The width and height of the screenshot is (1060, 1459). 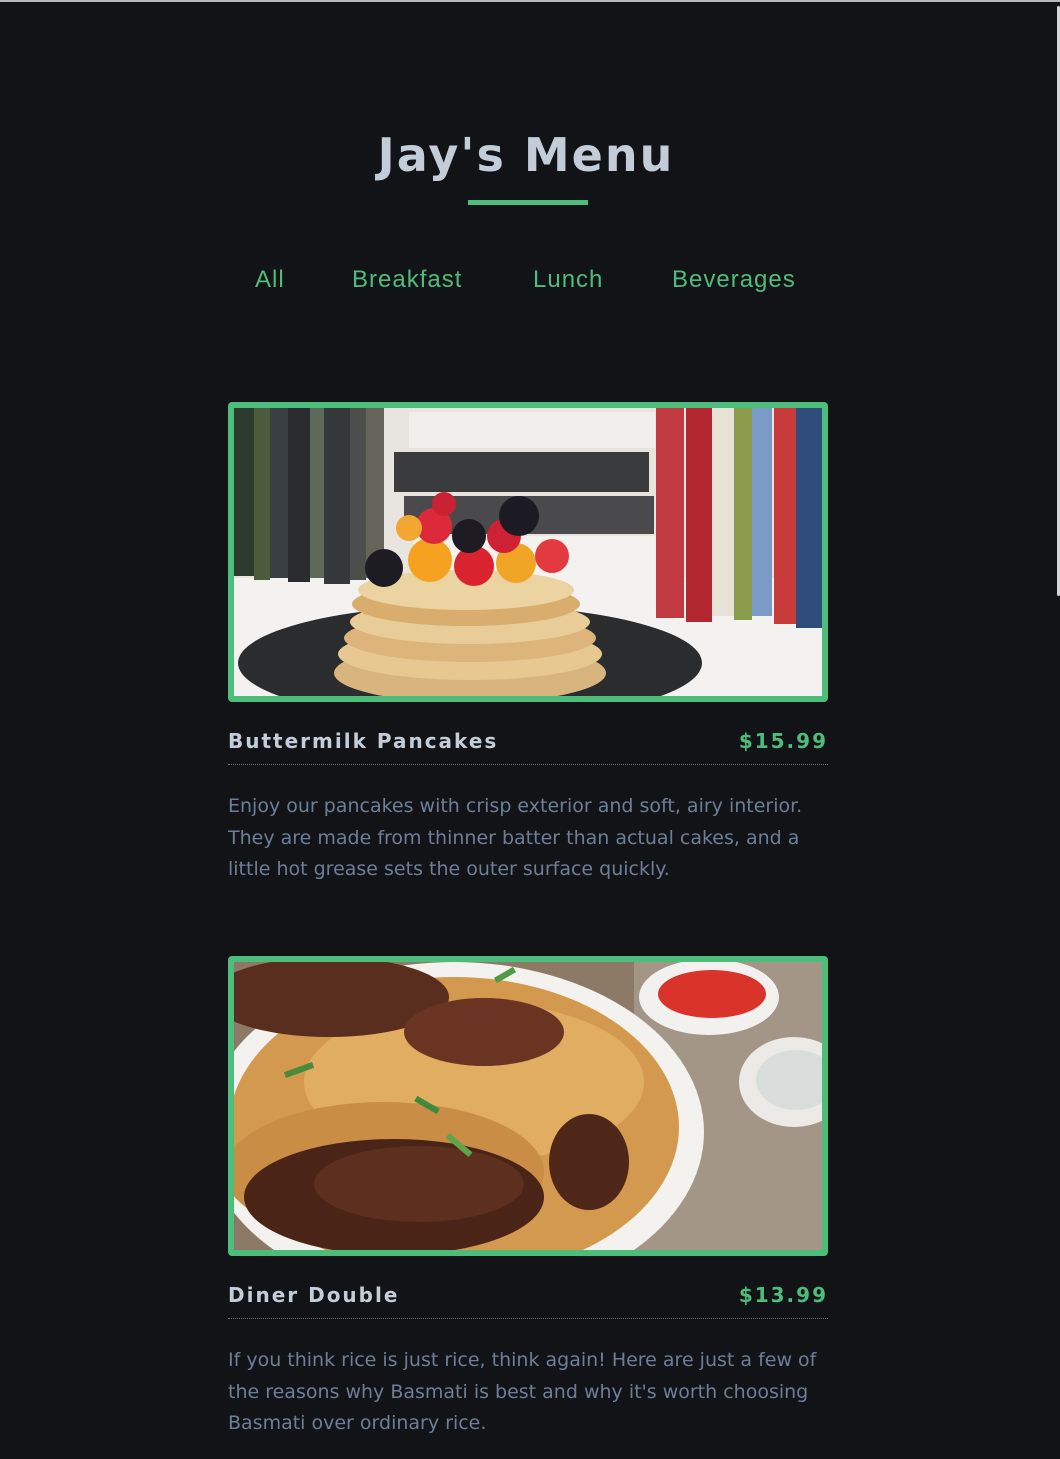 I want to click on pancakes-illustration, so click(x=528, y=552).